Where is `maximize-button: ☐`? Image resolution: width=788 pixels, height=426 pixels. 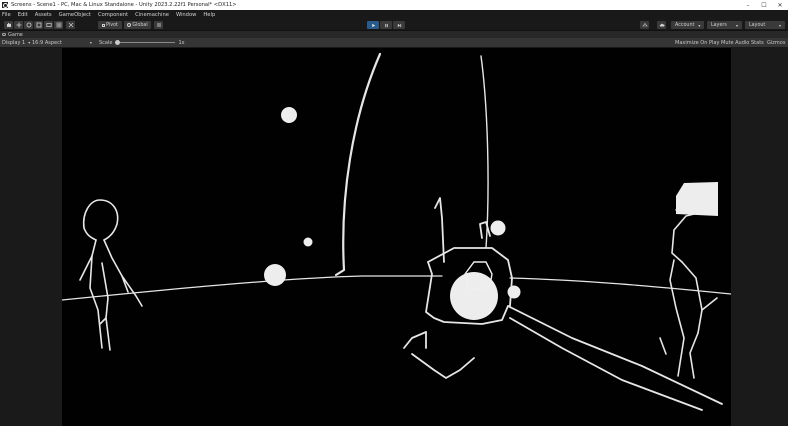 maximize-button: ☐ is located at coordinates (764, 5).